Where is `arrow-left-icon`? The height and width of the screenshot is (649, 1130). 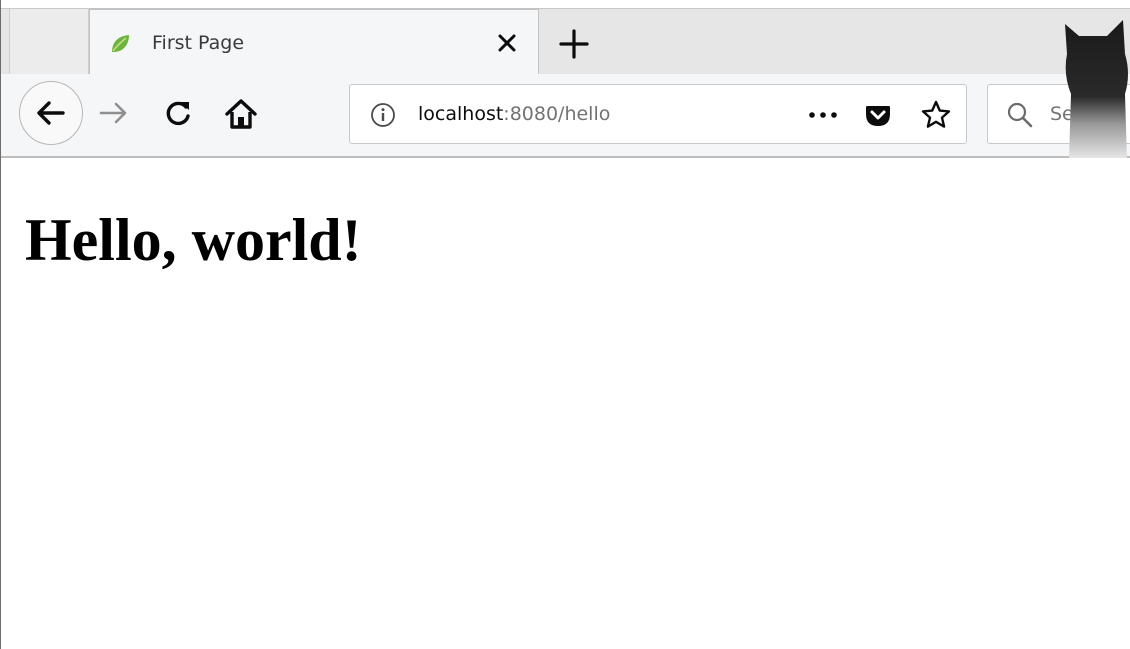
arrow-left-icon is located at coordinates (51, 113).